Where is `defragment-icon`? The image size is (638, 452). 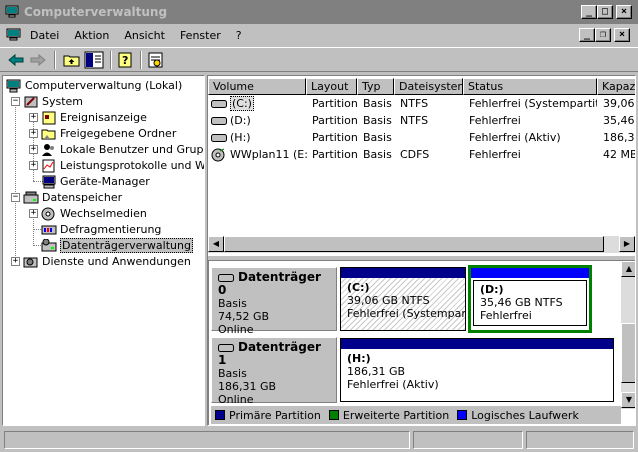 defragment-icon is located at coordinates (49, 230).